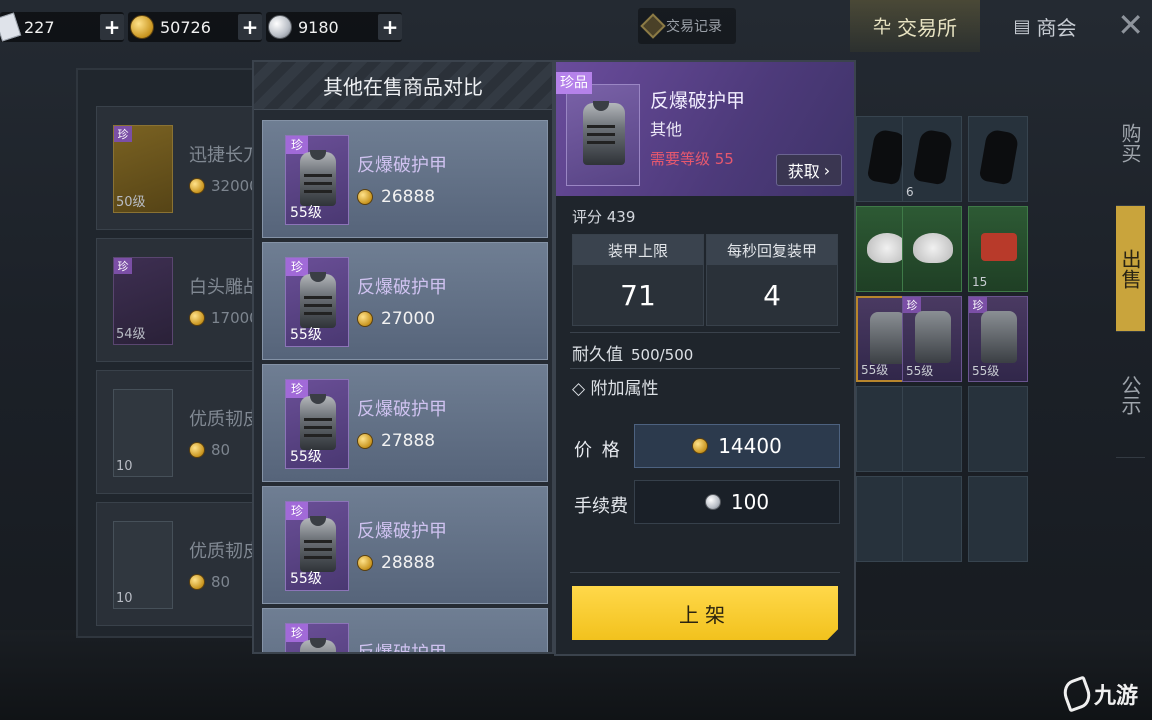  I want to click on item-name: 迅捷长刀, so click(225, 155).